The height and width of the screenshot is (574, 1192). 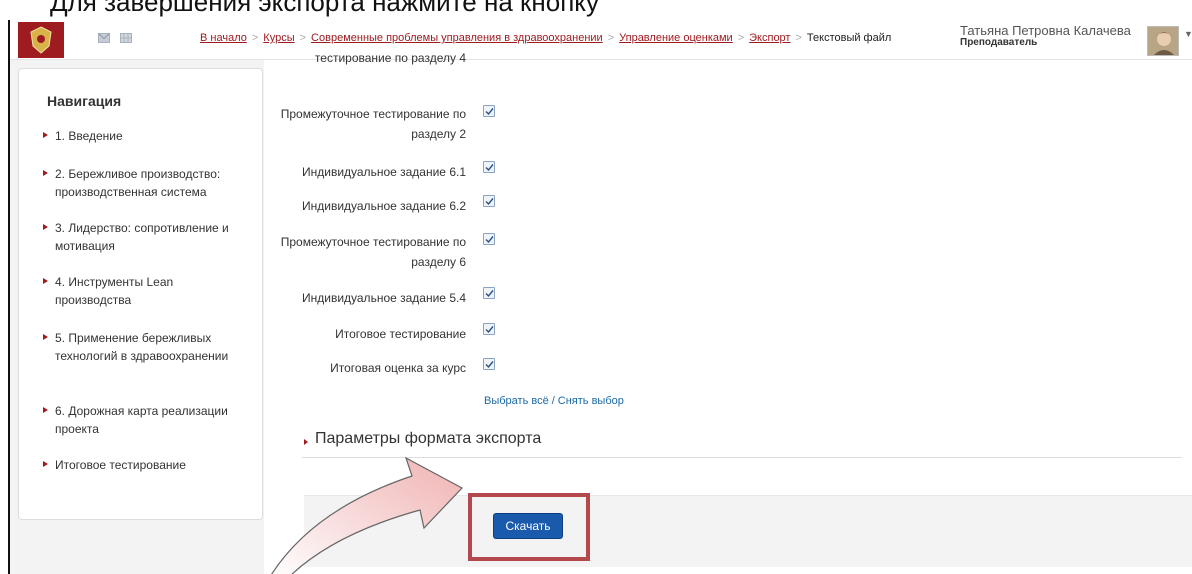 I want to click on sidebar-item-3: 3. Лидерство: сопротивление и мотивация, so click(x=143, y=237).